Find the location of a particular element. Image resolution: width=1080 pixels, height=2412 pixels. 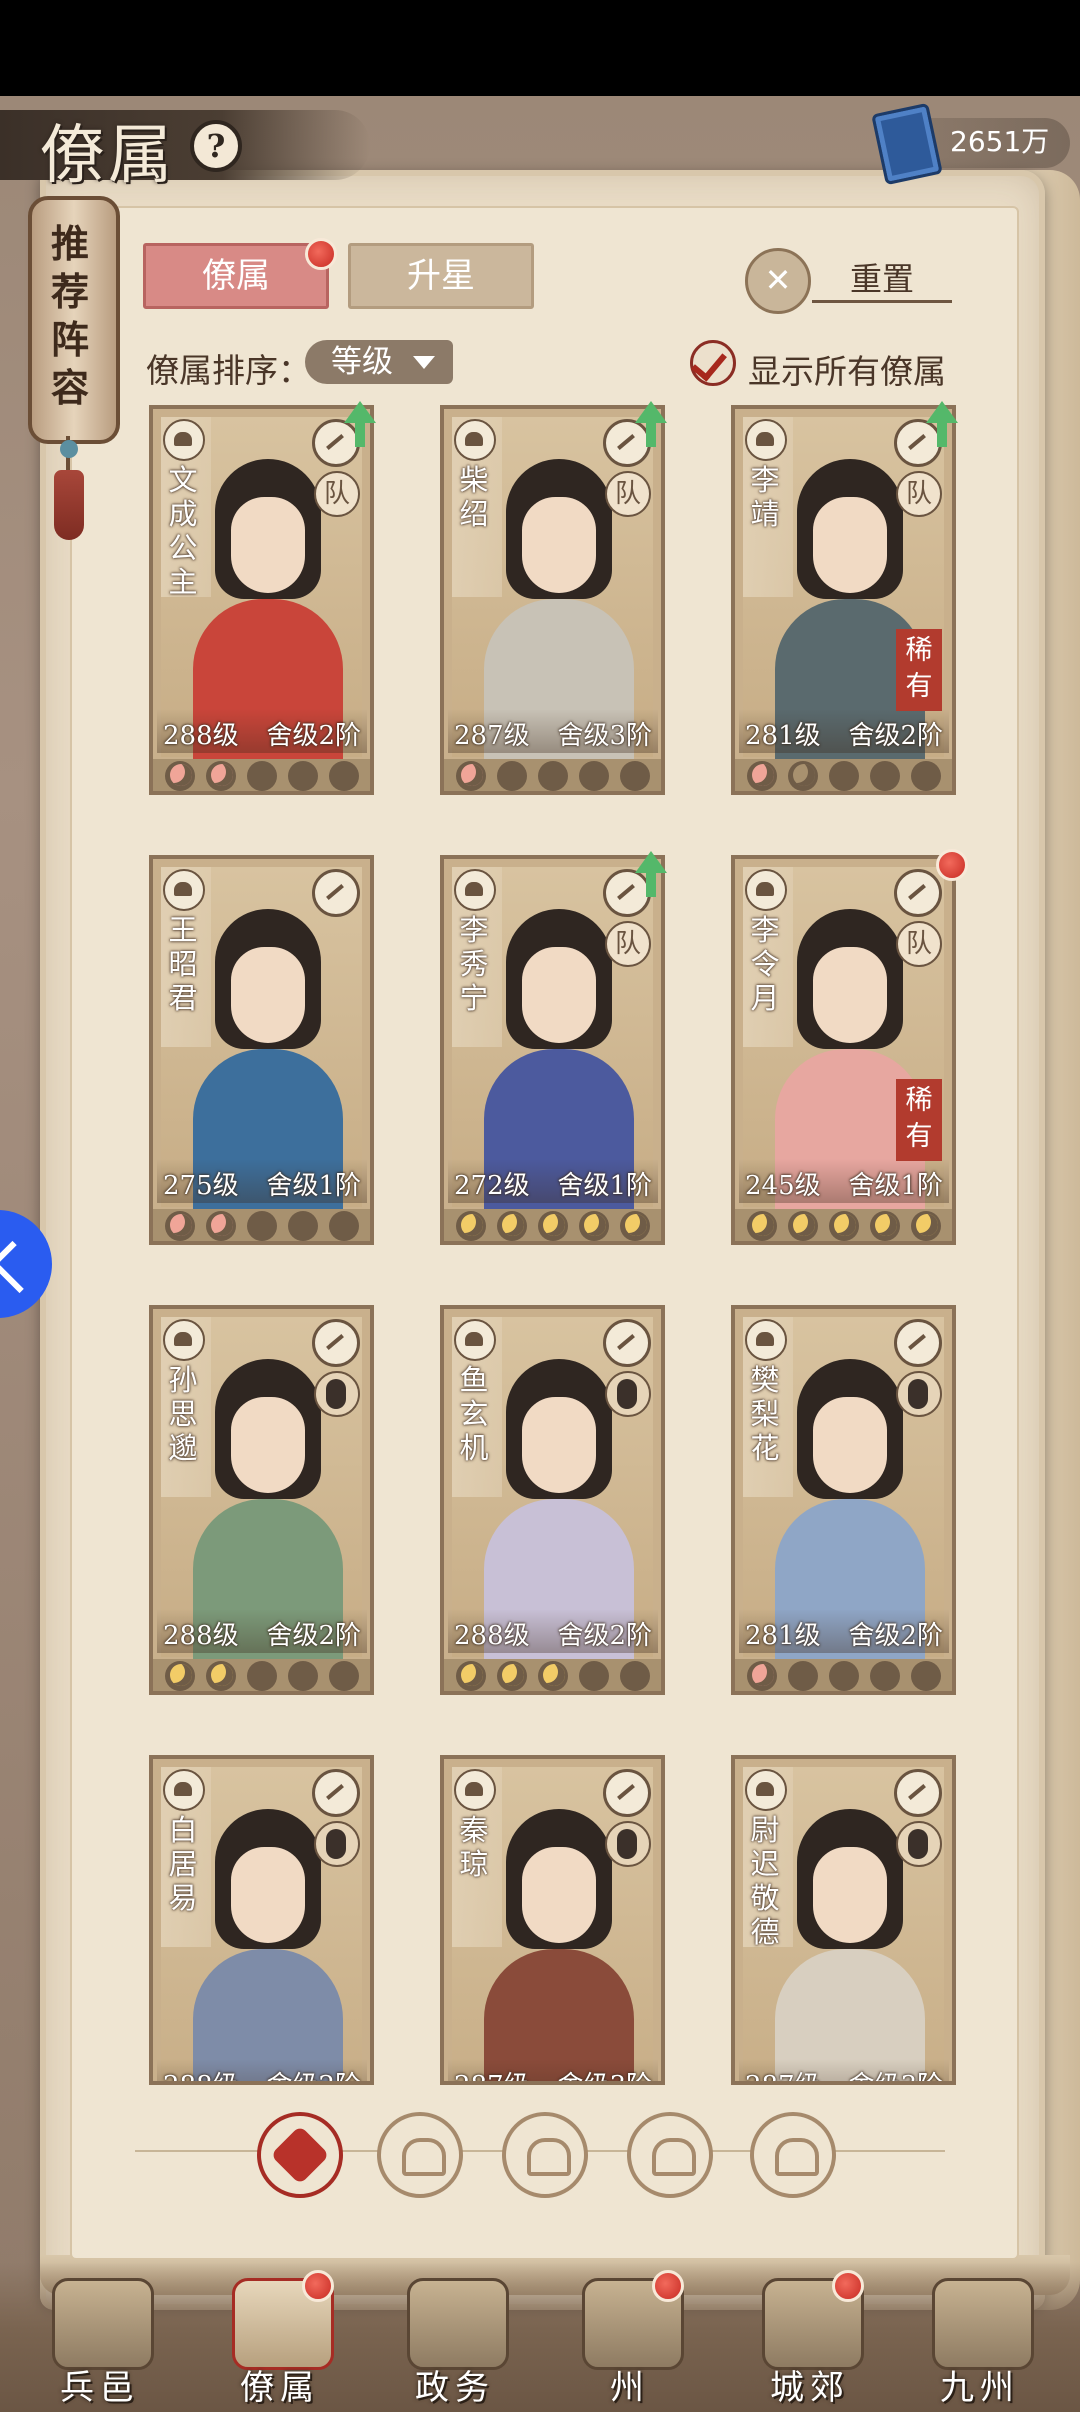

subordinate-card: 白居易 288级 舍级2阶 is located at coordinates (261, 1920).